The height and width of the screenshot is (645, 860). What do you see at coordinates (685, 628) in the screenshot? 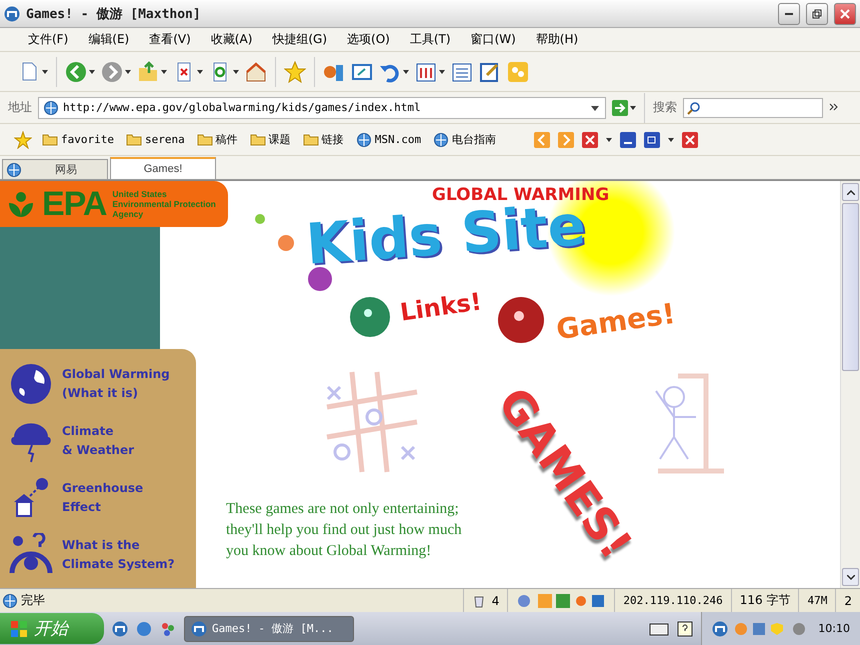
I see `help-icon` at bounding box center [685, 628].